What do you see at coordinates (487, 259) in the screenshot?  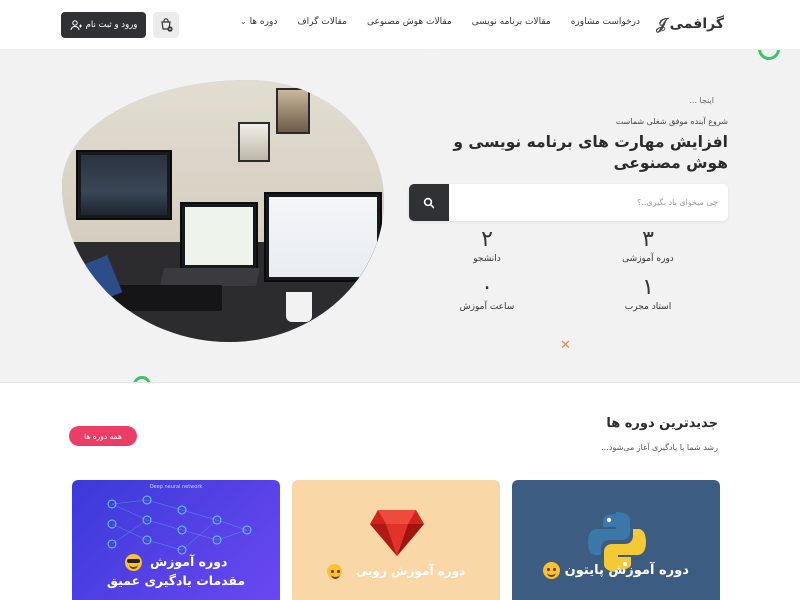 I see `stat-label: دانشجو` at bounding box center [487, 259].